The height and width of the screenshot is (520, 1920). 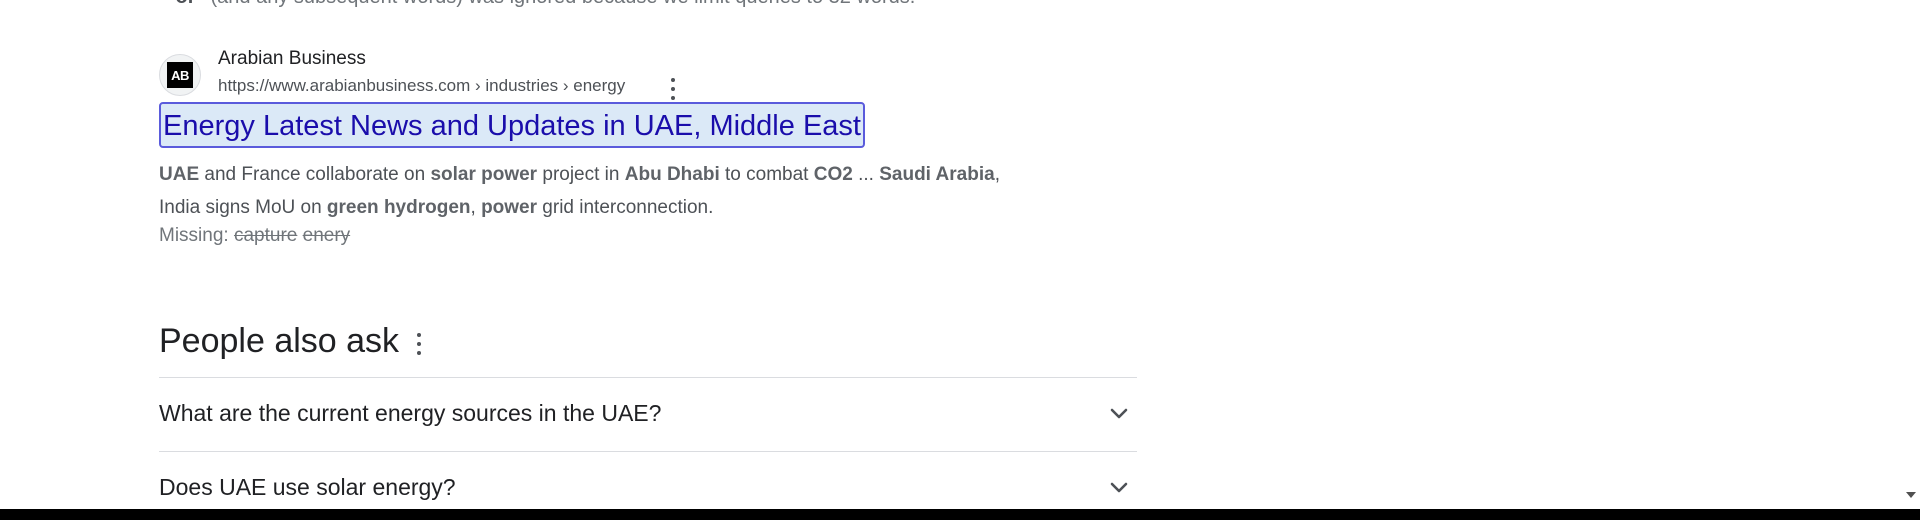 I want to click on paa-question-text: Does UAE use solar energy?, so click(x=307, y=487).